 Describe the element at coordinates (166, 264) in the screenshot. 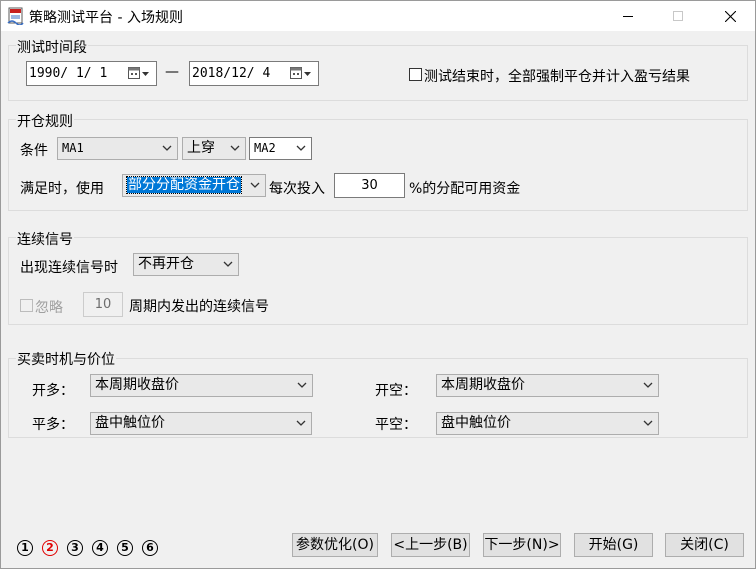

I see `signal-action-value: 不再开仓` at that location.